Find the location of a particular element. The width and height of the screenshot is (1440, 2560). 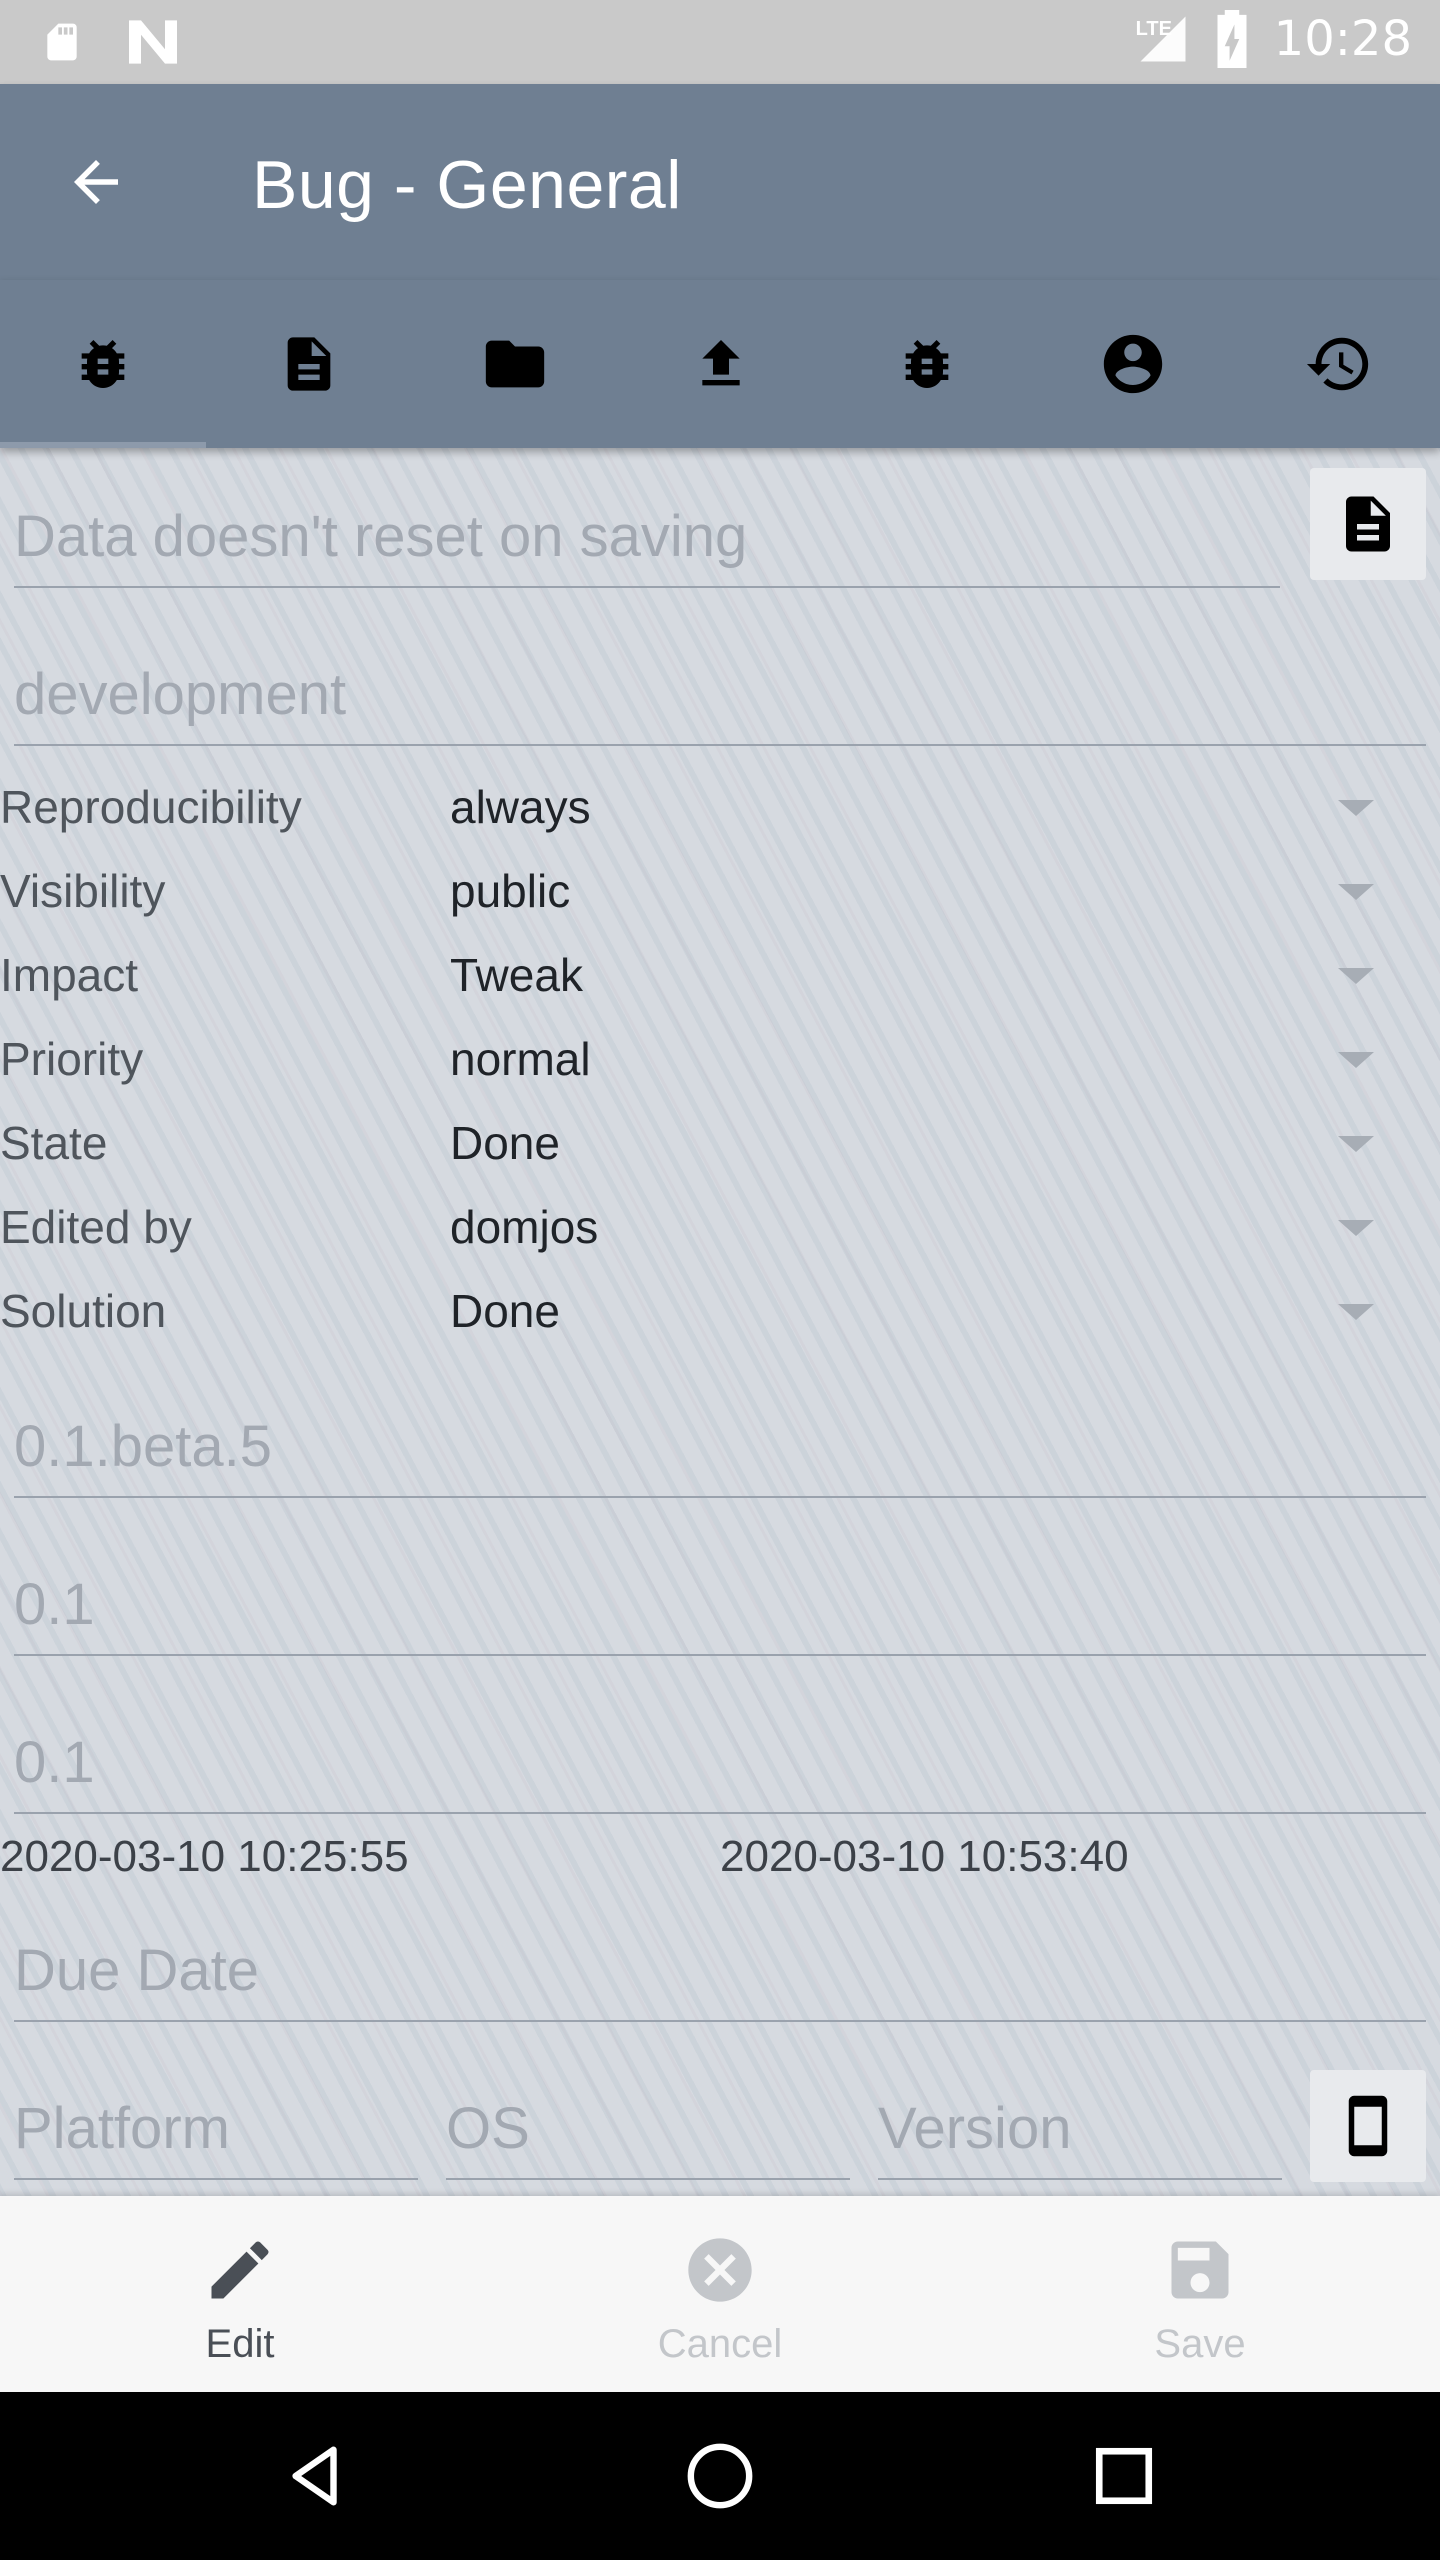

field-value: normal is located at coordinates (520, 1059).